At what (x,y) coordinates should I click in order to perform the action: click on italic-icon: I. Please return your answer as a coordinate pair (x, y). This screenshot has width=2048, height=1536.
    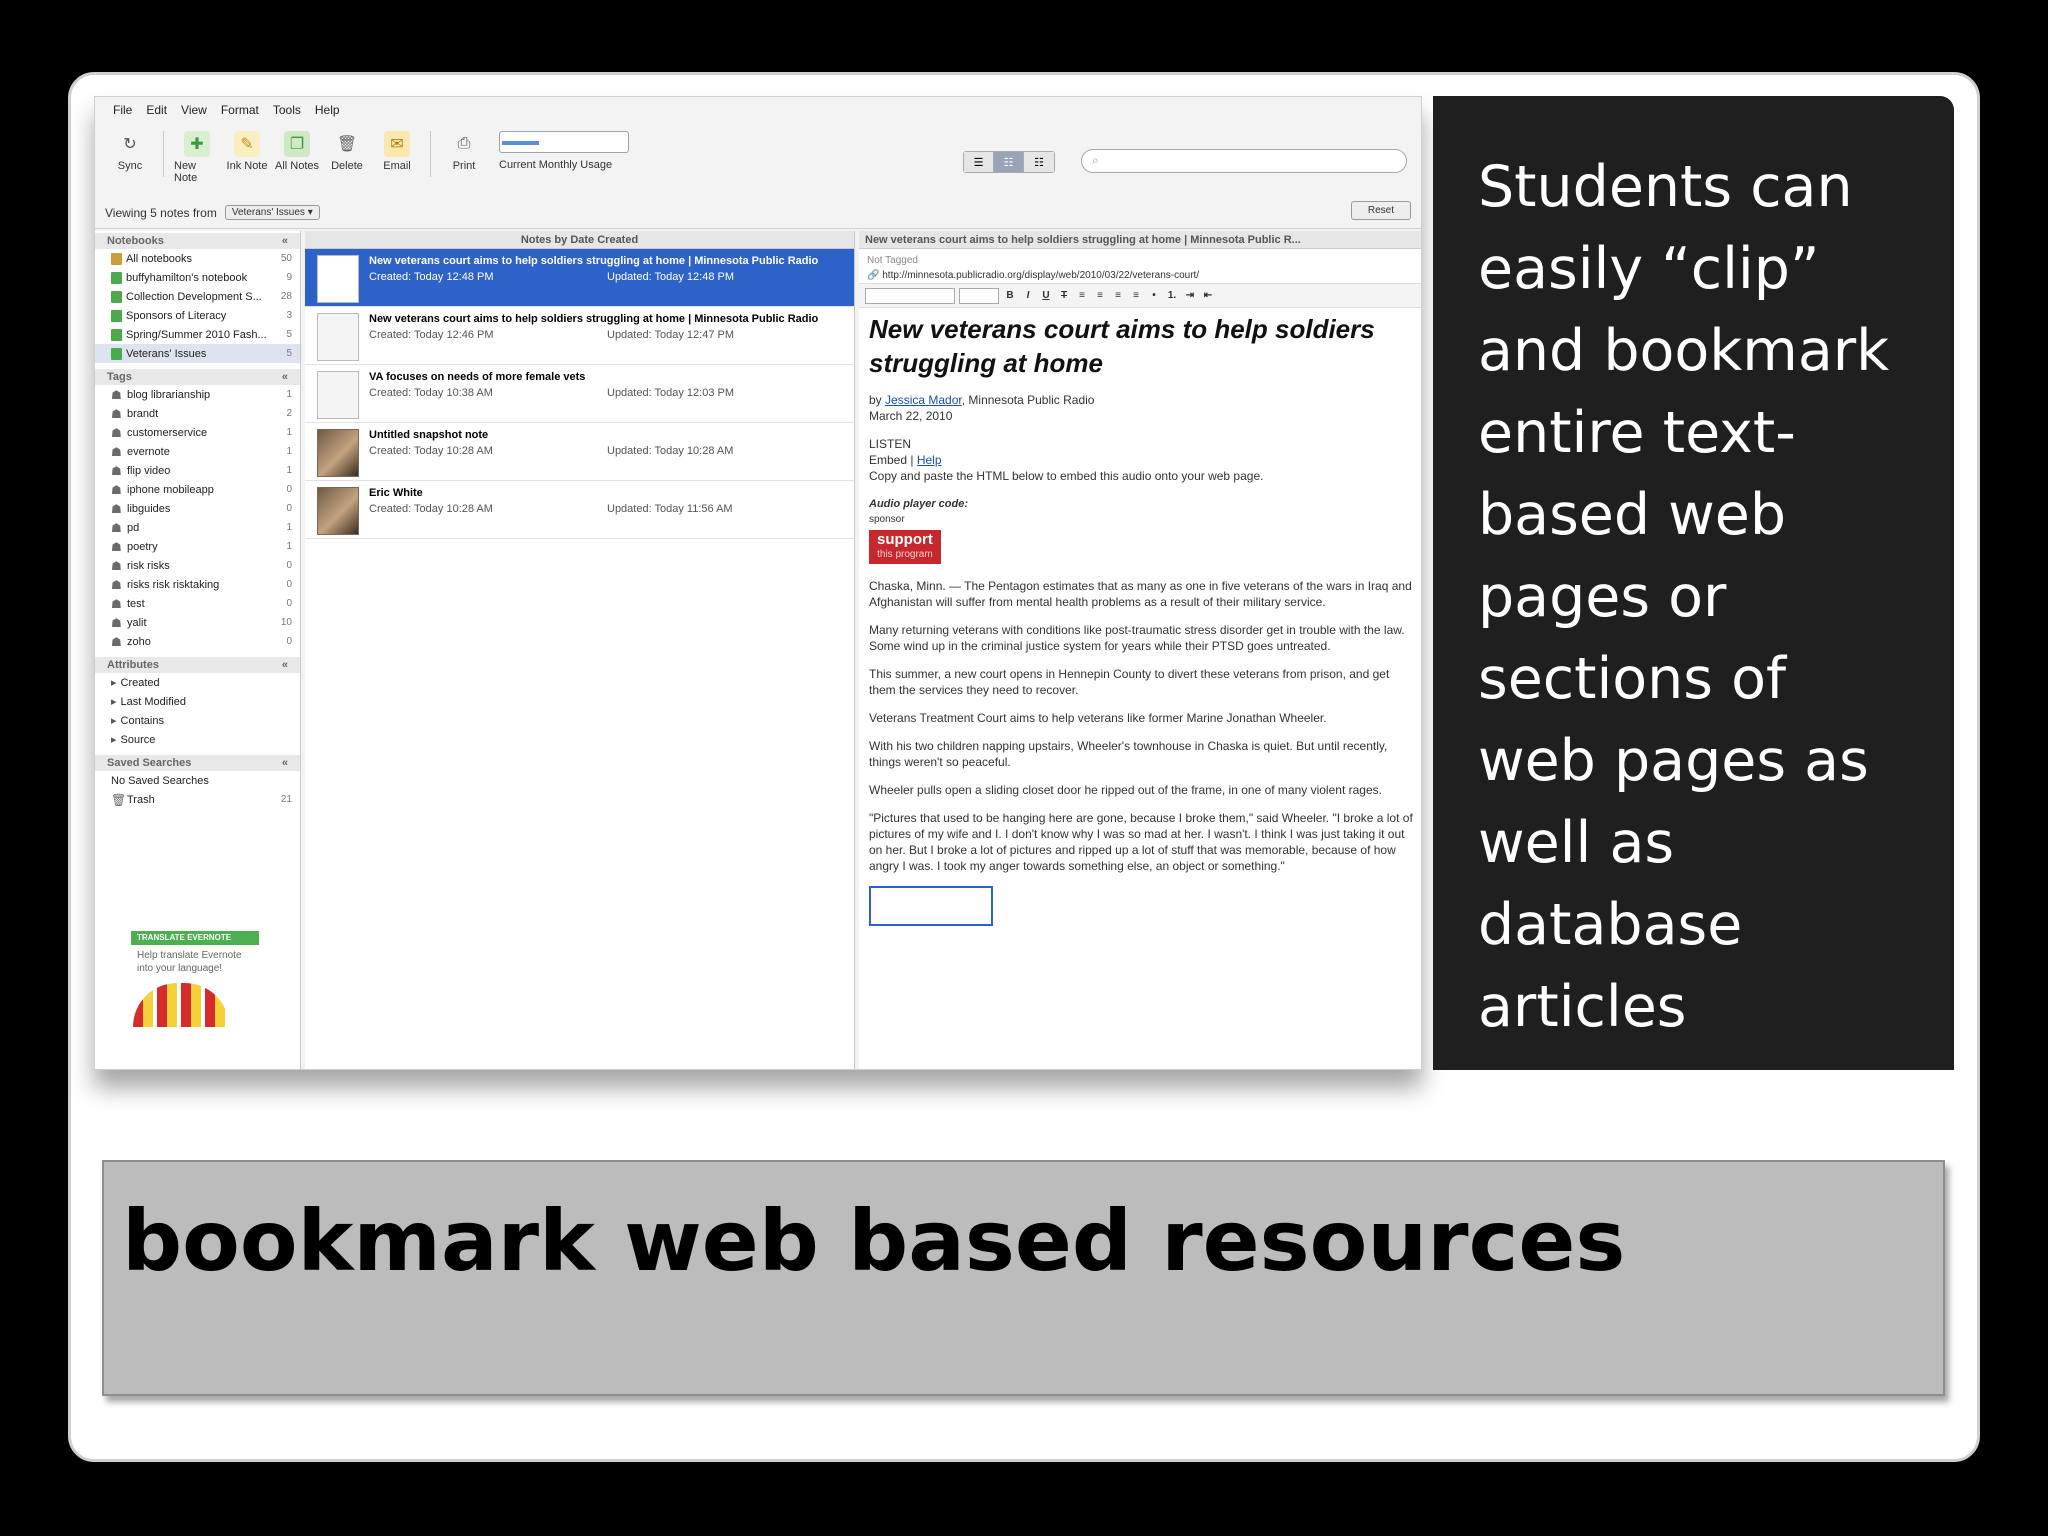
    Looking at the image, I should click on (1028, 295).